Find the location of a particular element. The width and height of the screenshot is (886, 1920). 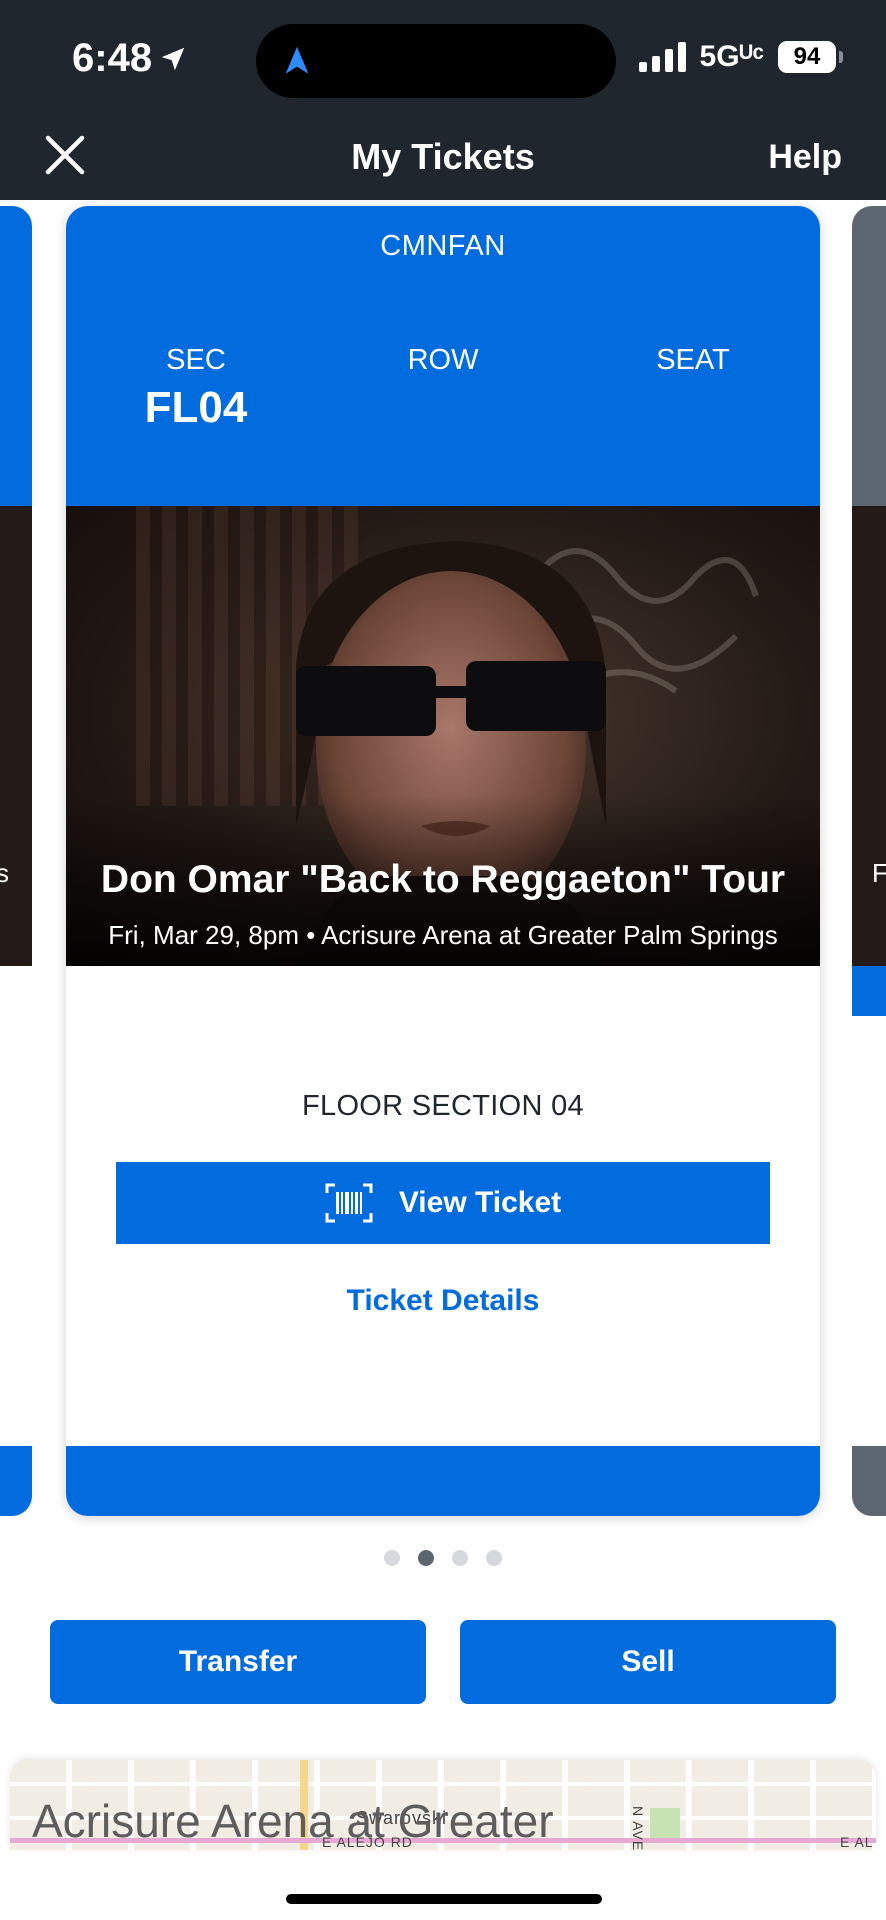

row-label: ROW is located at coordinates (443, 360).